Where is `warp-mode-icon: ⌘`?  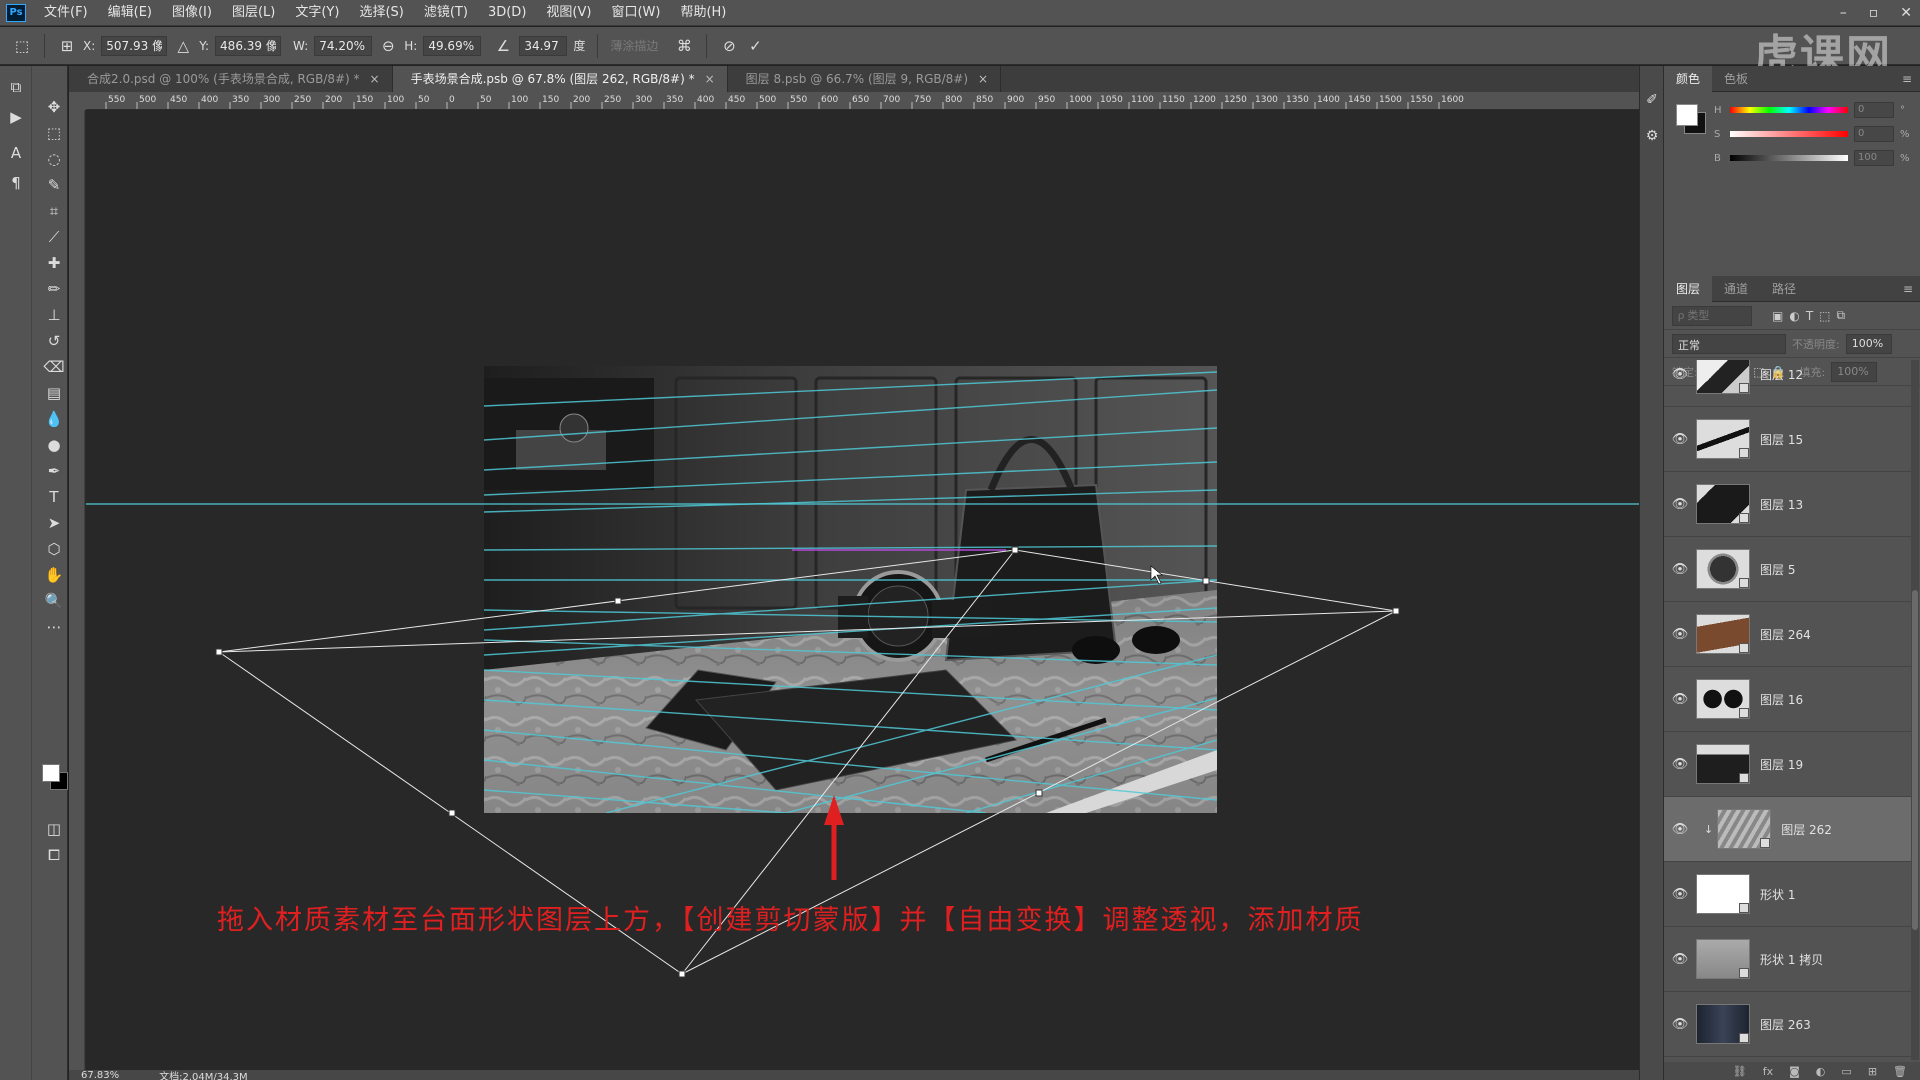
warp-mode-icon: ⌘ is located at coordinates (684, 46).